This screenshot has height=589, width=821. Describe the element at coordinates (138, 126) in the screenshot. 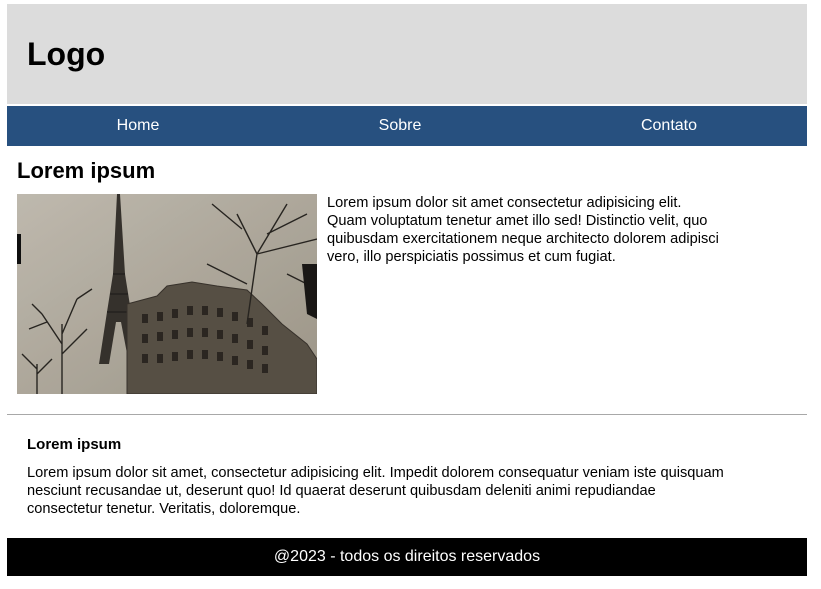

I see `nav-link-home: Home` at that location.